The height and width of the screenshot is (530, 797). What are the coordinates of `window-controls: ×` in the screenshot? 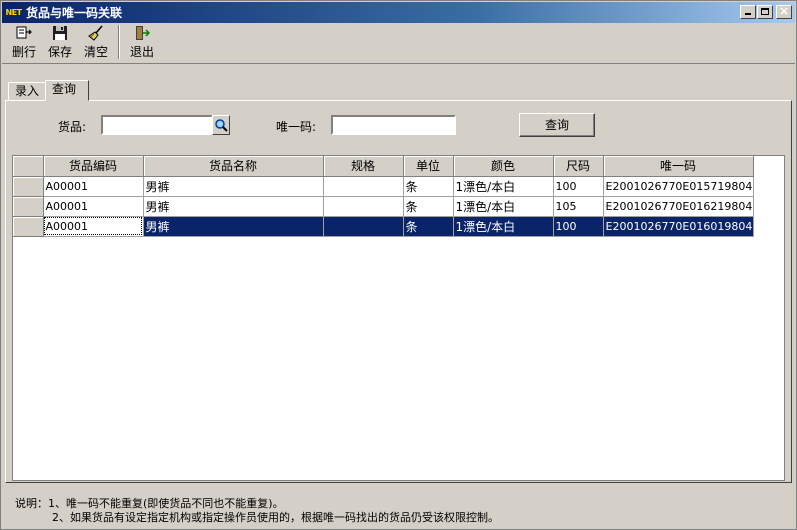 It's located at (766, 11).